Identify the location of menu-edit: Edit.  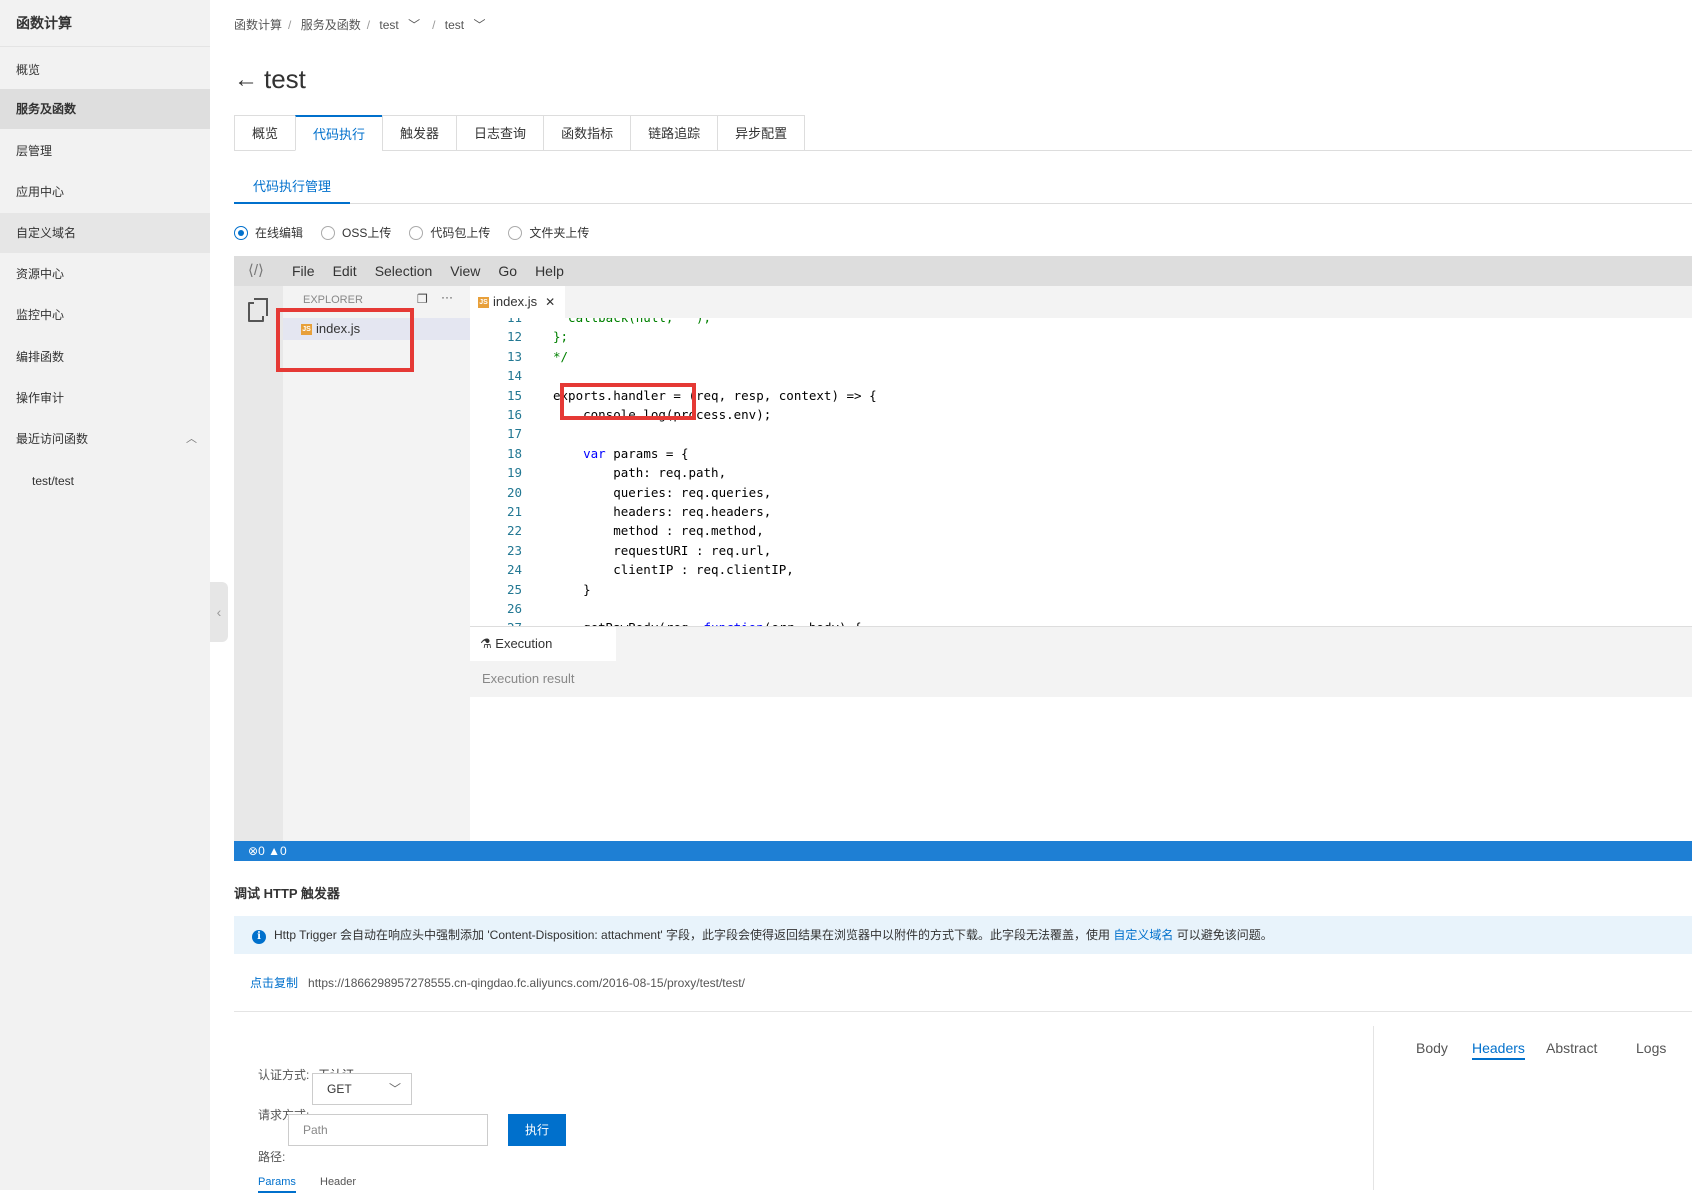
(345, 271).